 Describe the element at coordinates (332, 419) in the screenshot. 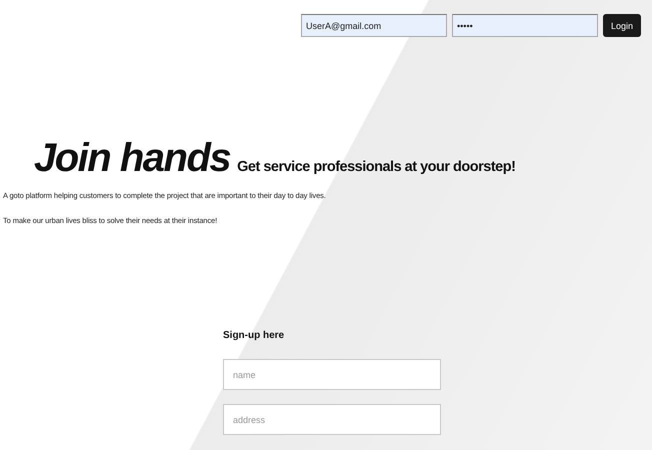

I see `text-field: address` at that location.